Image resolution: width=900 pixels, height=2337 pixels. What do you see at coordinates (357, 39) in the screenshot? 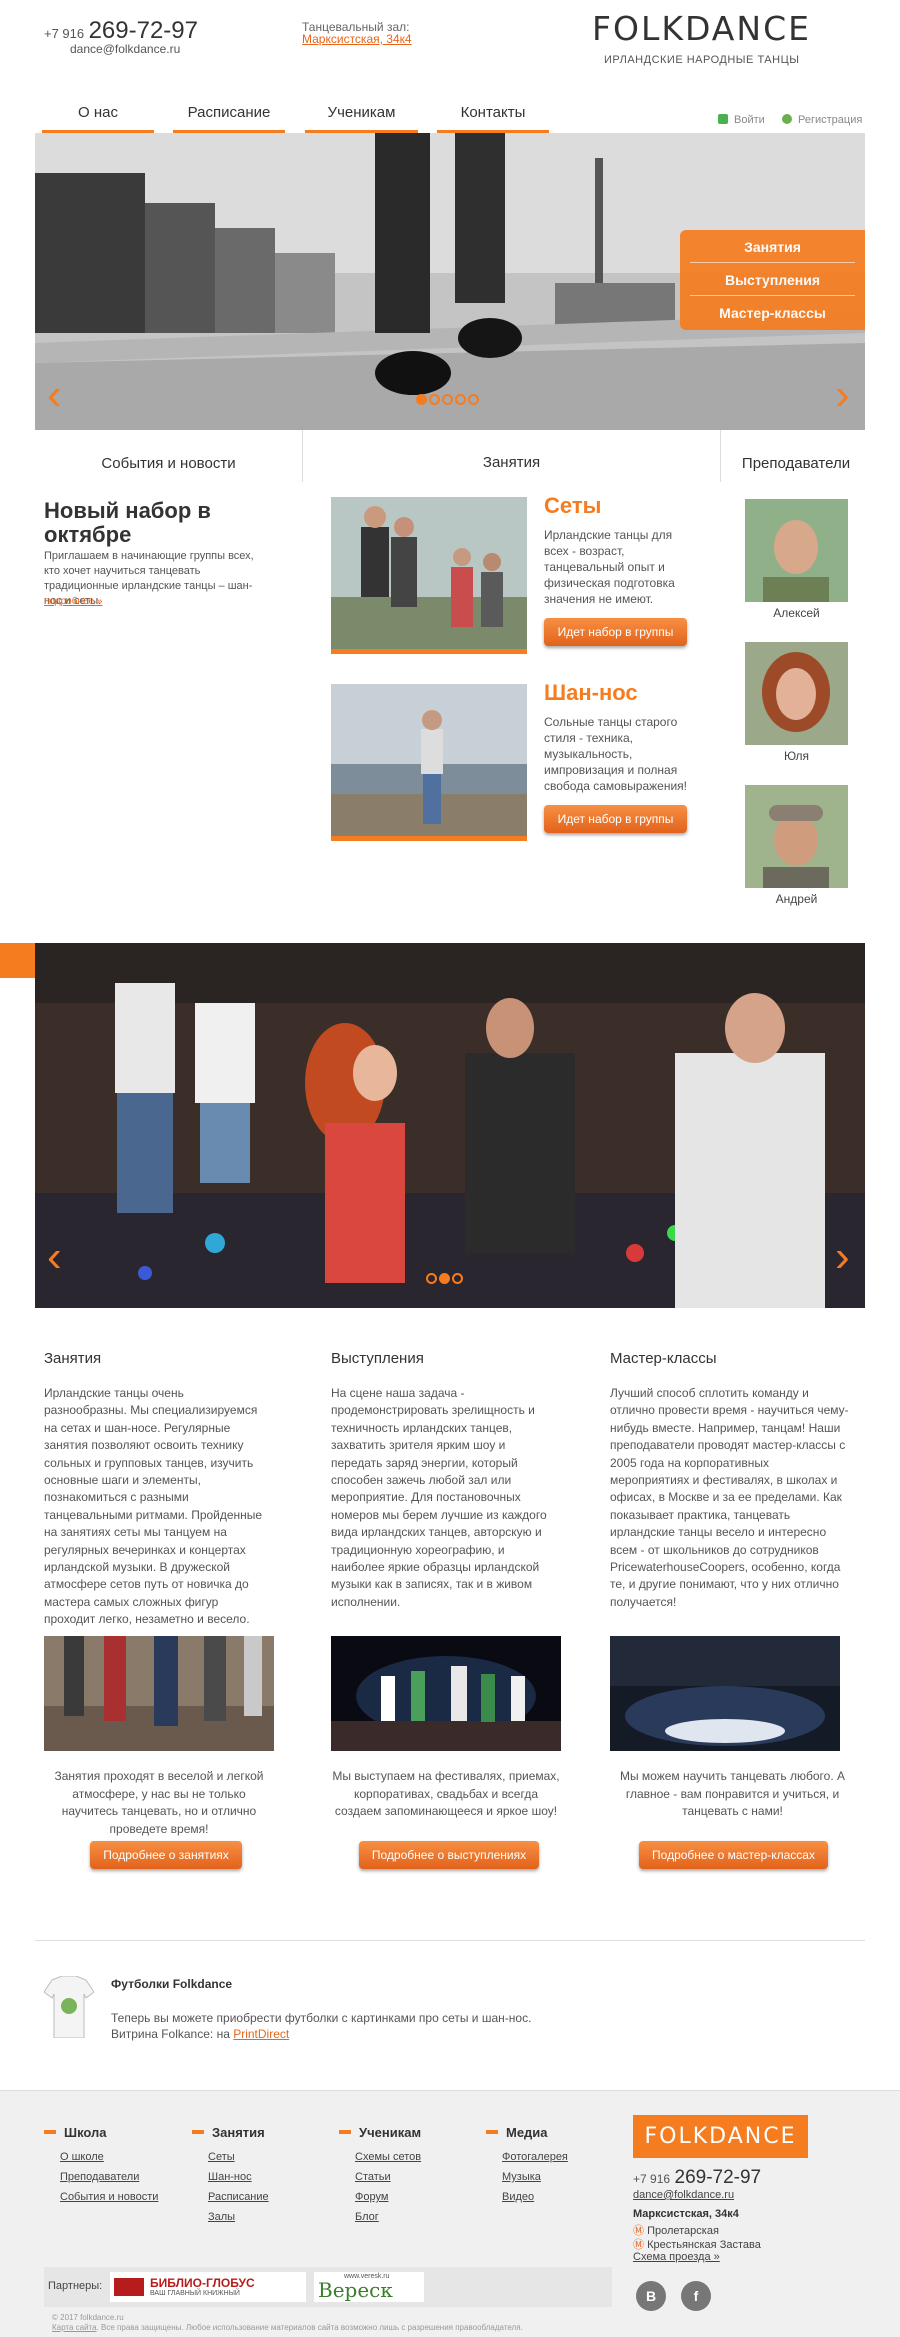
I see `hall-address-link: Марксистская, 34к4` at bounding box center [357, 39].